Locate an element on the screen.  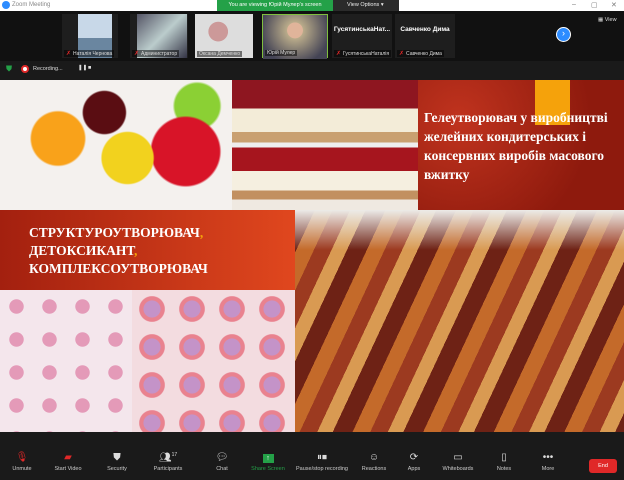
more-button: ••• More is located at coordinates (548, 462).